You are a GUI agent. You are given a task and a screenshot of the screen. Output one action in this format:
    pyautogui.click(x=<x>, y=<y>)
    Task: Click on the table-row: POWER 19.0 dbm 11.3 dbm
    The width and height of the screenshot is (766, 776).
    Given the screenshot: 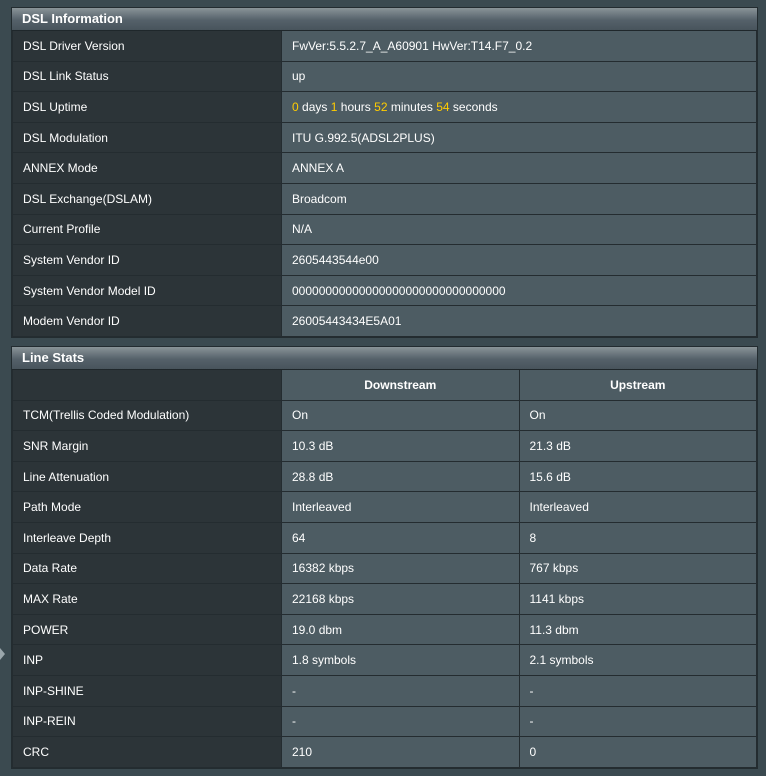 What is the action you would take?
    pyautogui.click(x=384, y=629)
    